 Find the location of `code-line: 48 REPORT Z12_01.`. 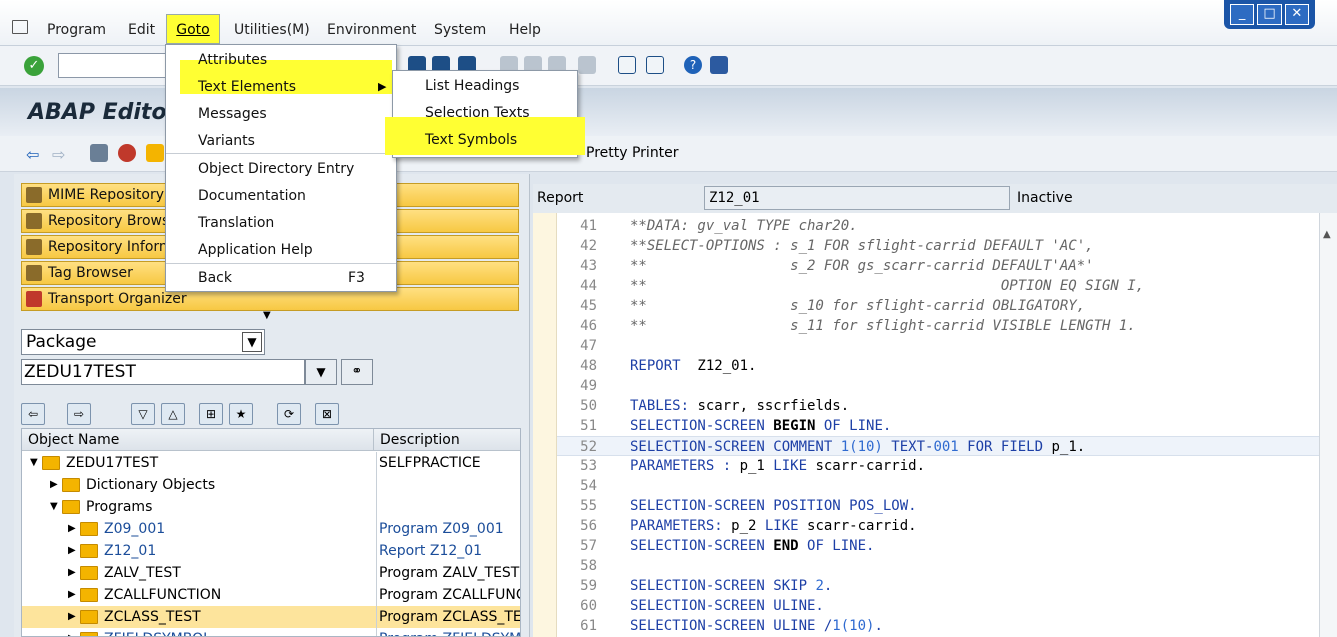

code-line: 48 REPORT Z12_01. is located at coordinates (938, 366).